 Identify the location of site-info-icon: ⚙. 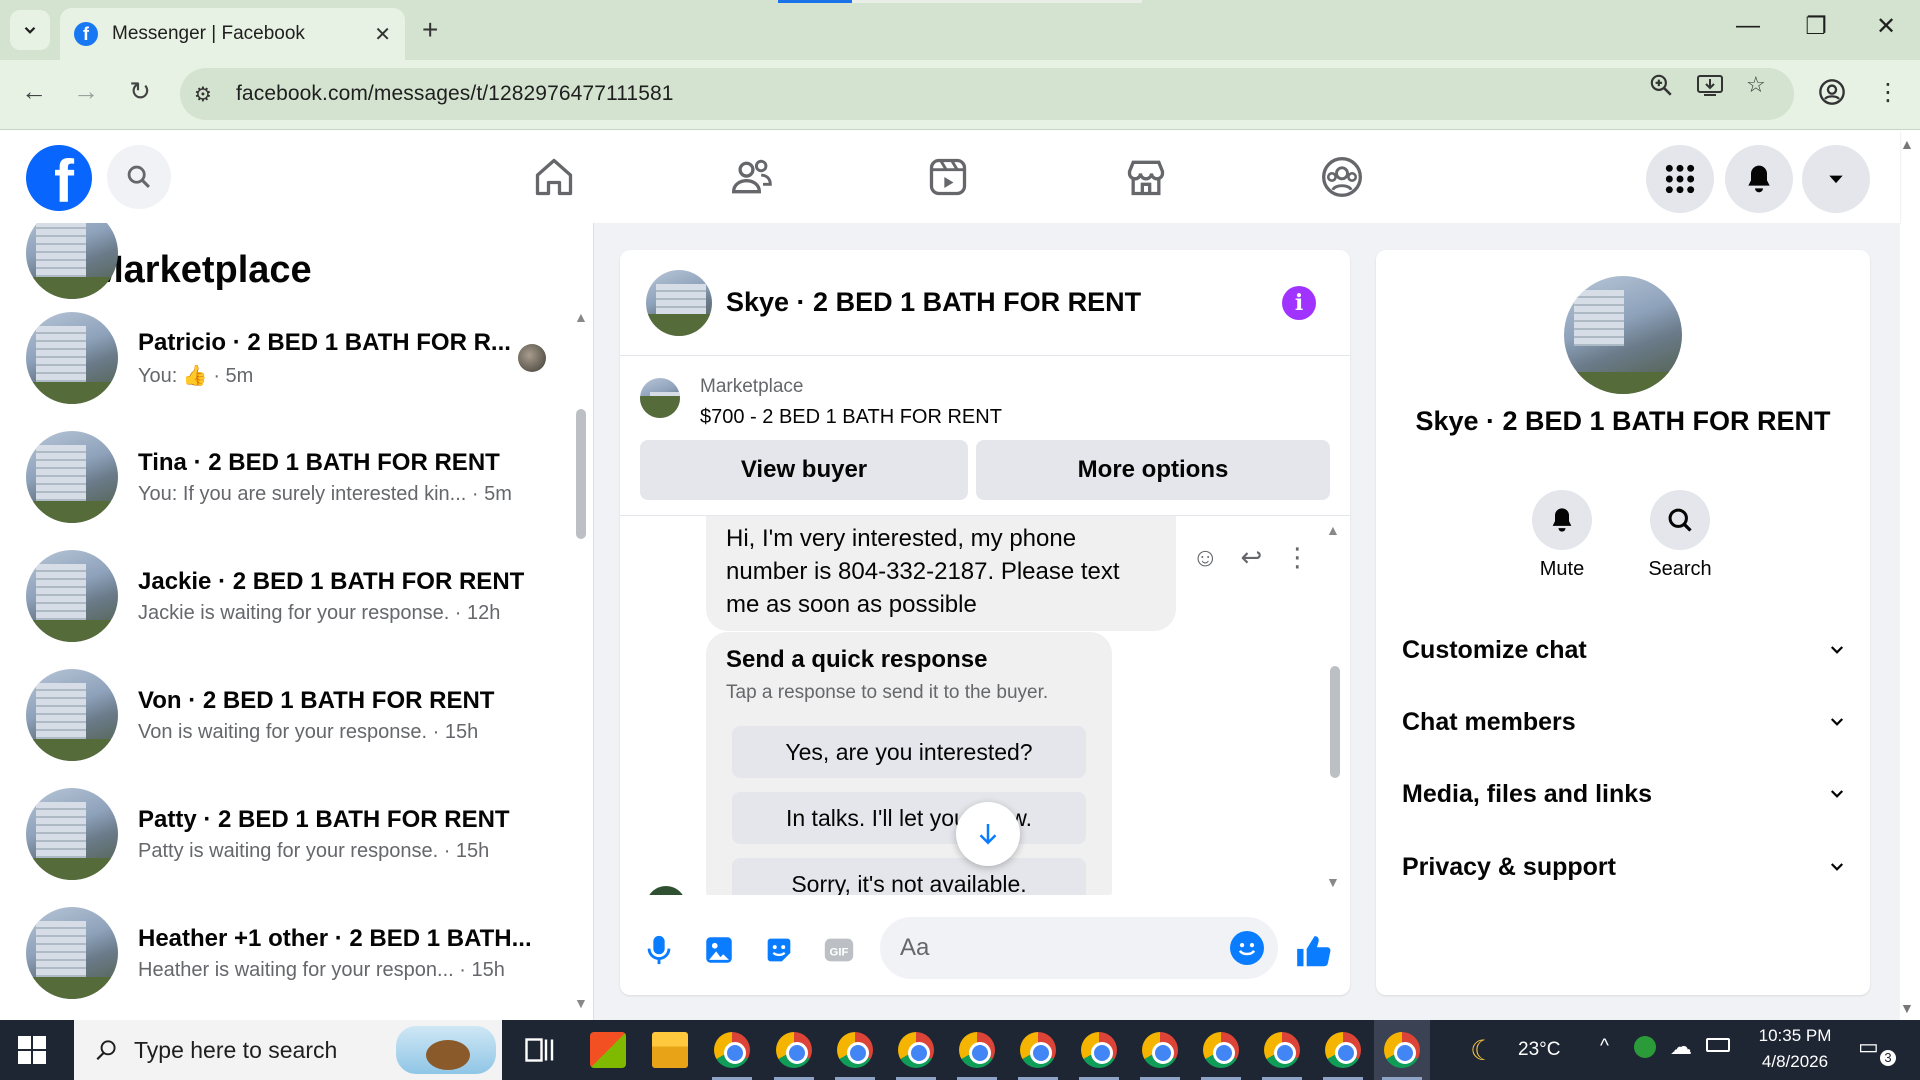
(209, 94).